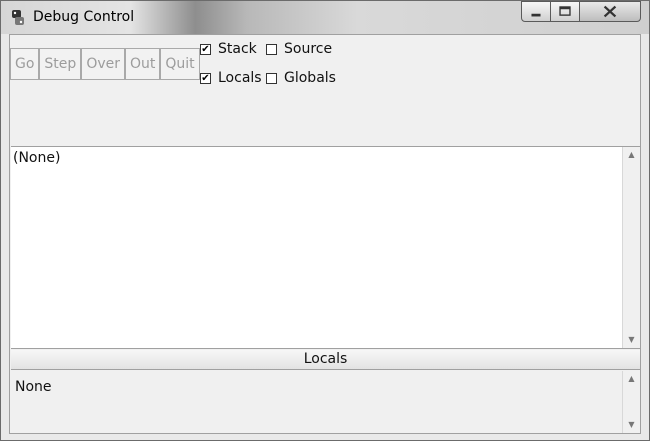  Describe the element at coordinates (325, 17) in the screenshot. I see `title-bar: Debug Control` at that location.